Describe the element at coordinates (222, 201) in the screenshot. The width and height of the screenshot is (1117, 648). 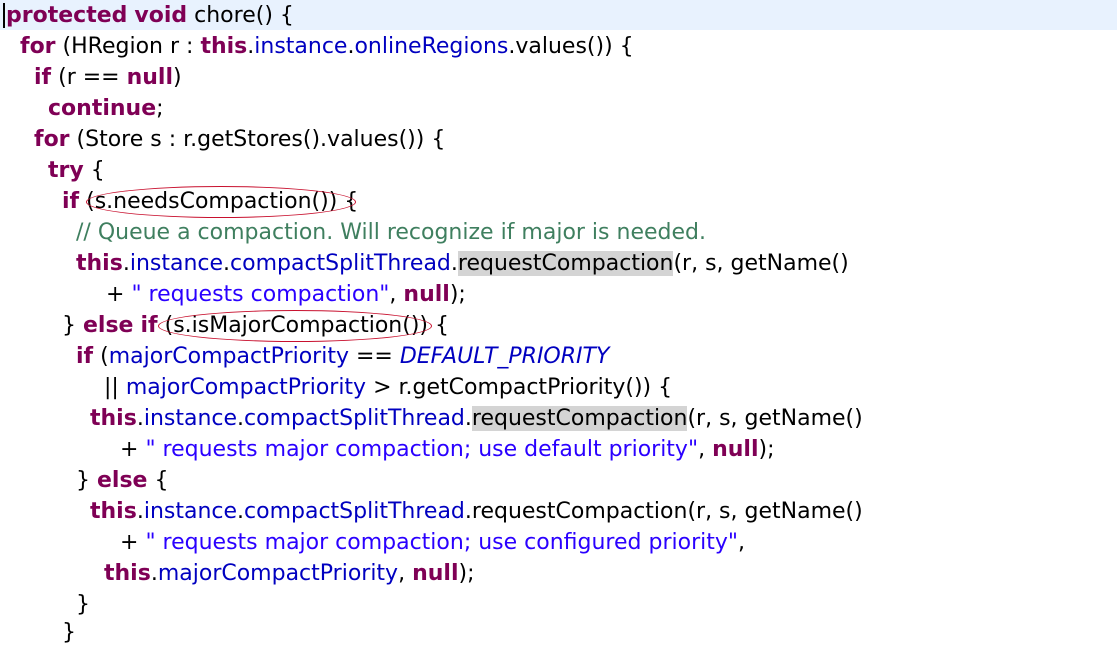
I see `code-text: (s.needsCompaction()) {` at that location.